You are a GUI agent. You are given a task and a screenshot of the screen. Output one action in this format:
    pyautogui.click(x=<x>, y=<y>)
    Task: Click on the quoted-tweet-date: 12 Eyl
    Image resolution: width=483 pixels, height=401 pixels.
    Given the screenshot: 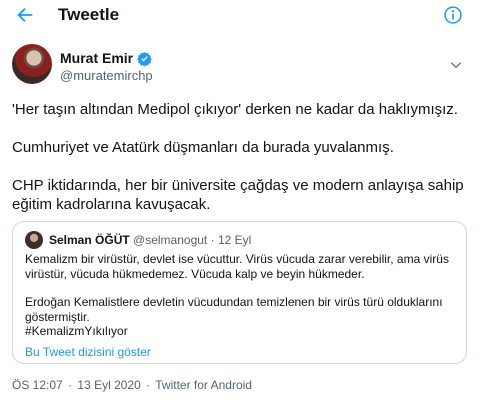 What is the action you would take?
    pyautogui.click(x=234, y=240)
    